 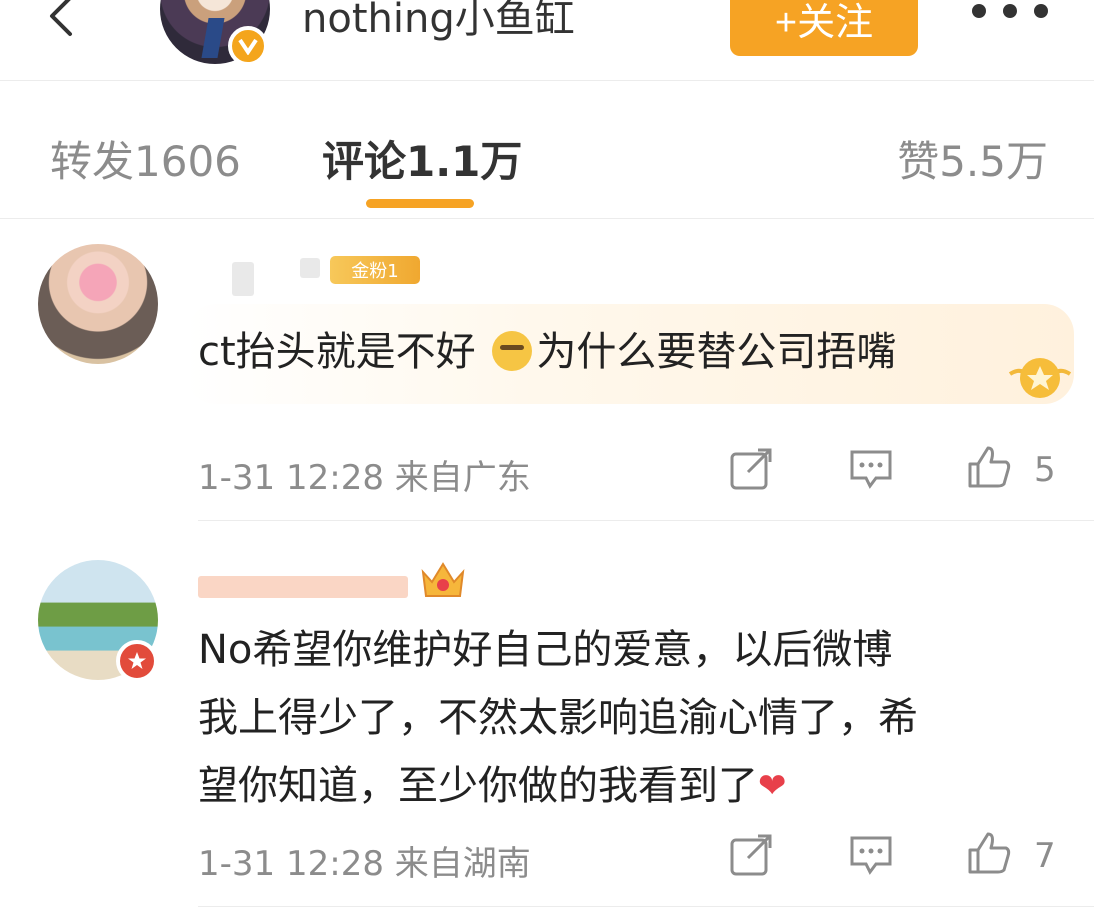 What do you see at coordinates (1045, 470) in the screenshot?
I see `like-count: 5` at bounding box center [1045, 470].